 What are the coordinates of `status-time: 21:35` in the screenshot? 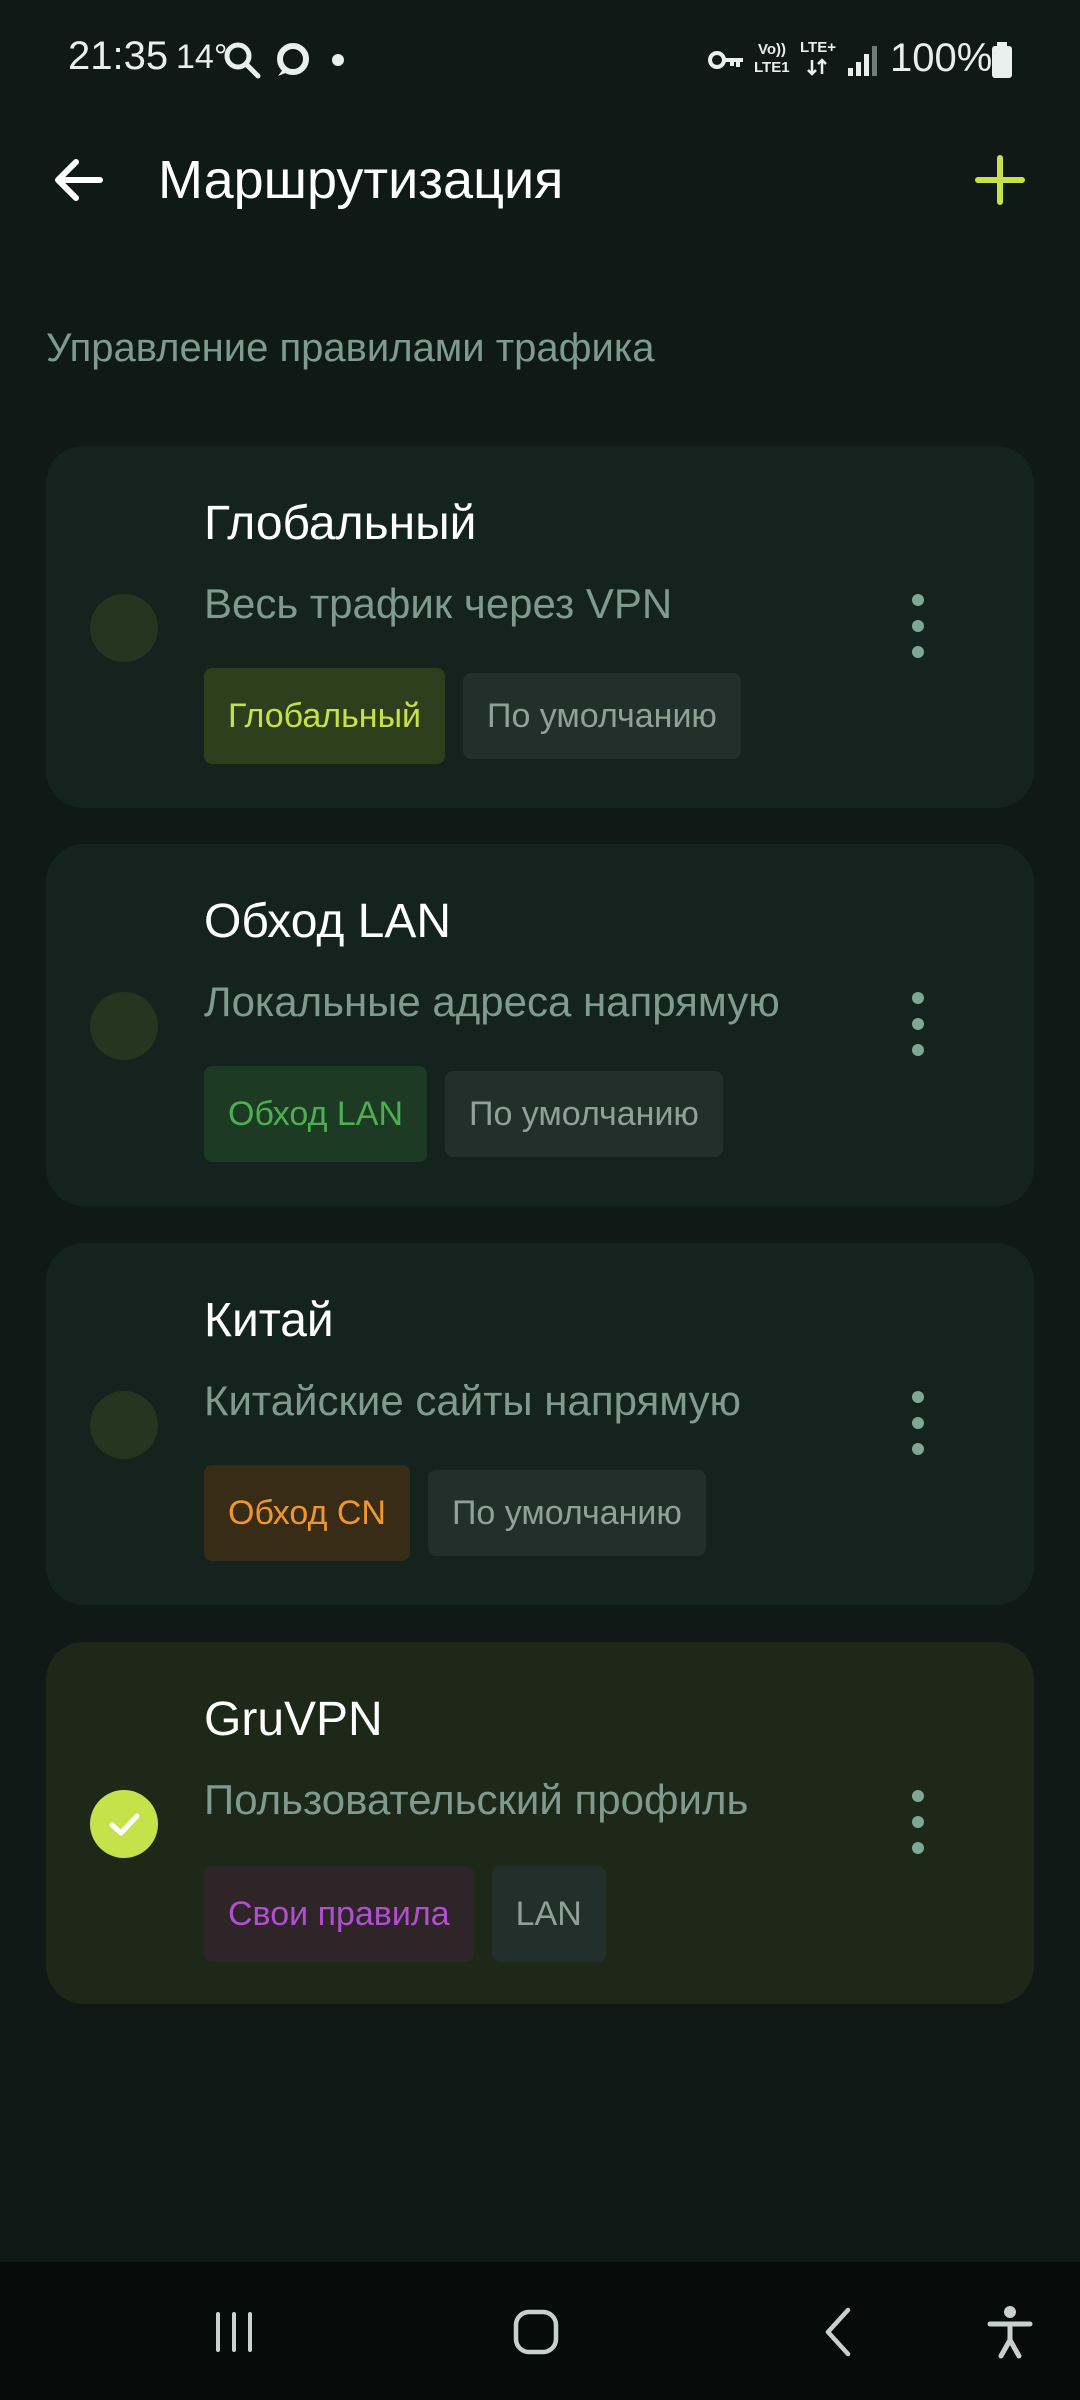 It's located at (118, 56).